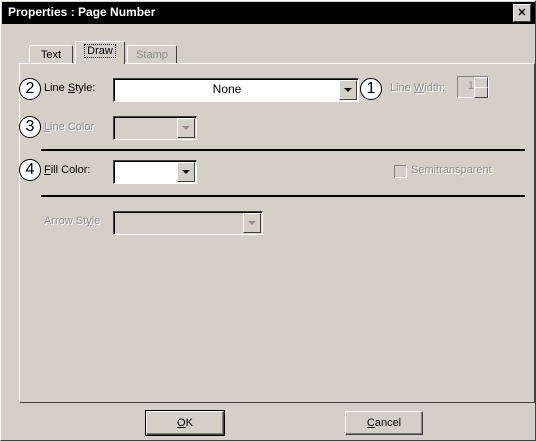 This screenshot has height=441, width=536. I want to click on line-width-label: Line Width:, so click(418, 88).